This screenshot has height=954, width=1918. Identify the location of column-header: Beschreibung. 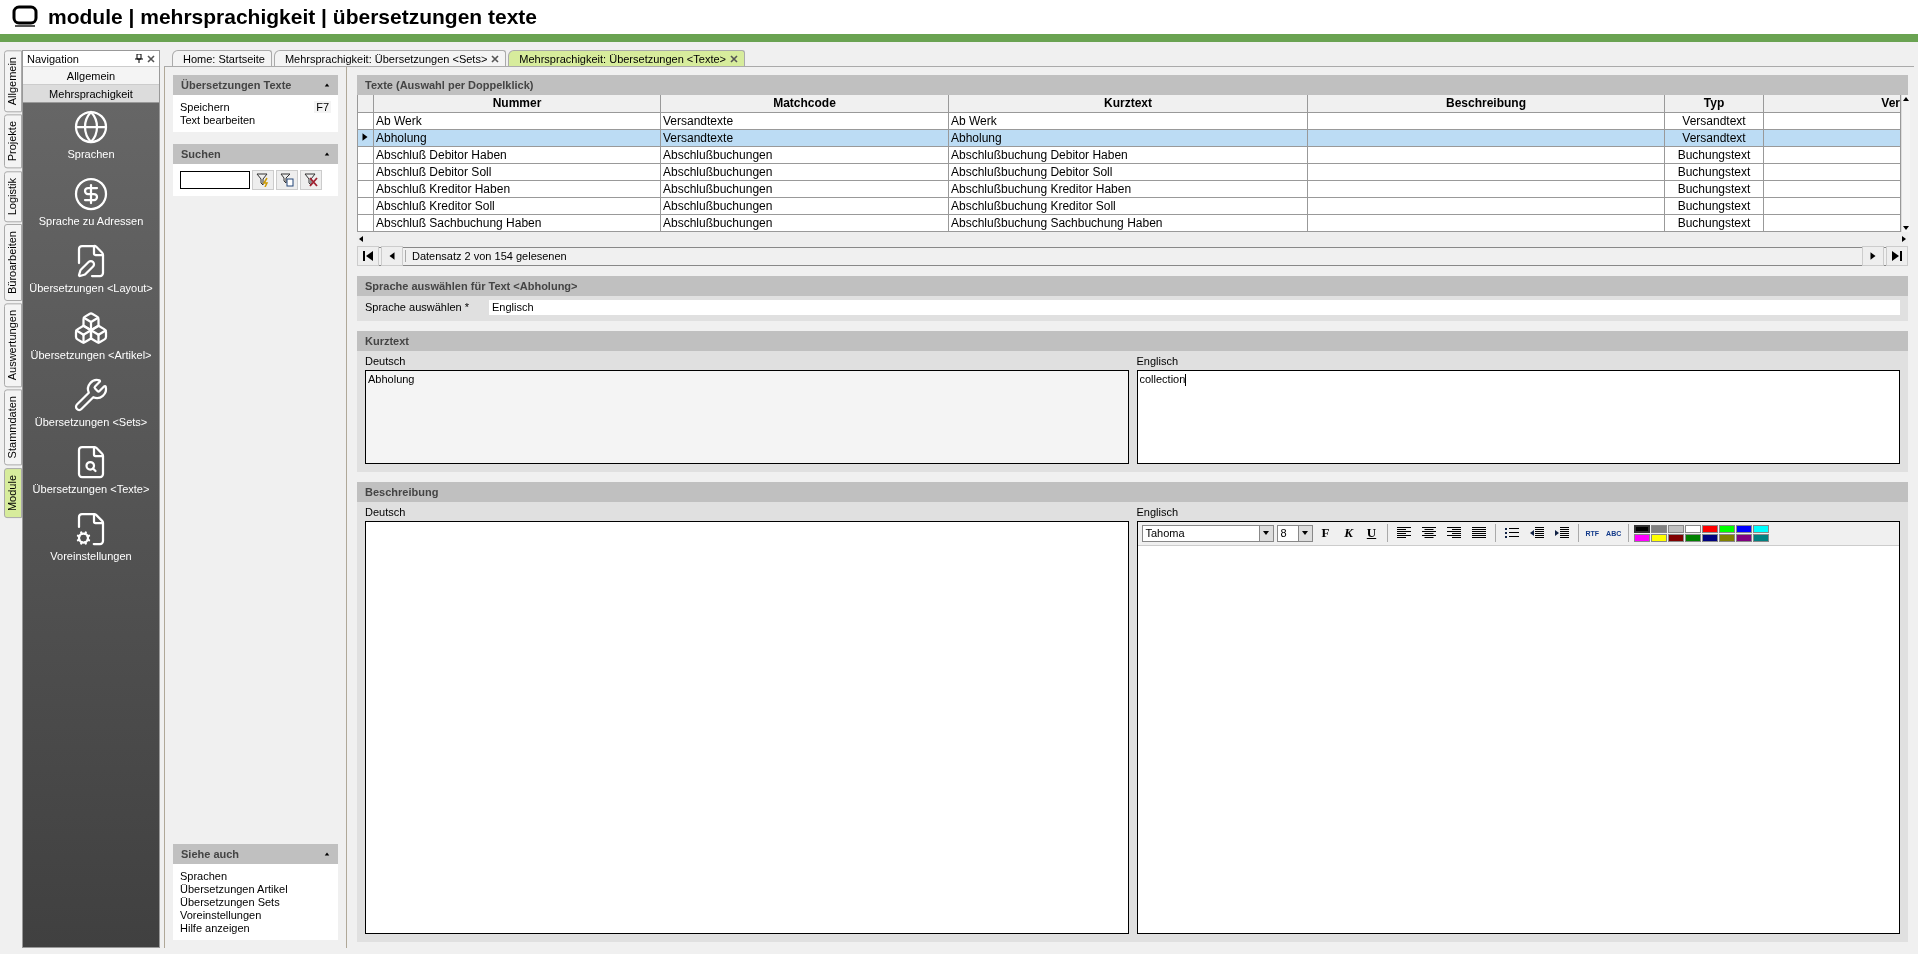
(1486, 103).